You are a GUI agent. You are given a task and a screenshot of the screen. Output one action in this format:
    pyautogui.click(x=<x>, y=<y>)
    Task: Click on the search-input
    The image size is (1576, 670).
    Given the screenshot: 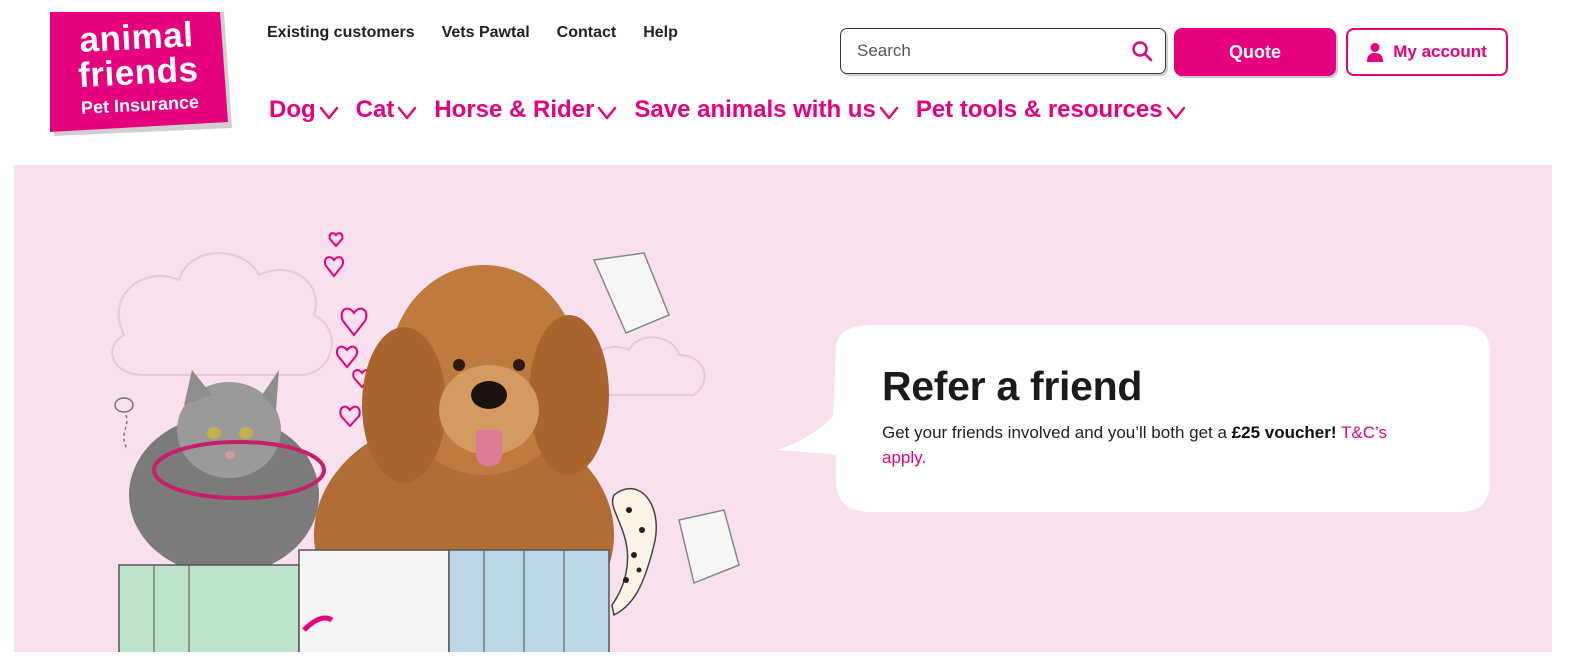 What is the action you would take?
    pyautogui.click(x=992, y=51)
    